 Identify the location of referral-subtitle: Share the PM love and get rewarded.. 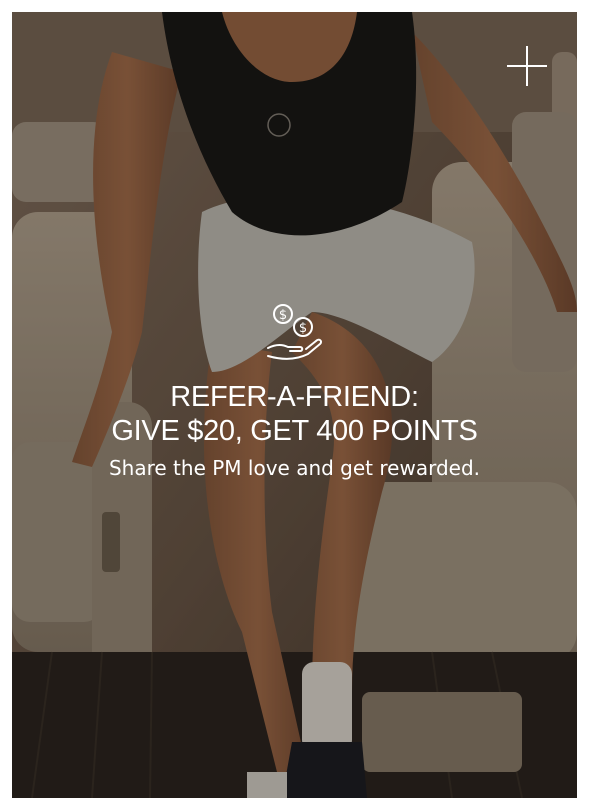
(294, 468).